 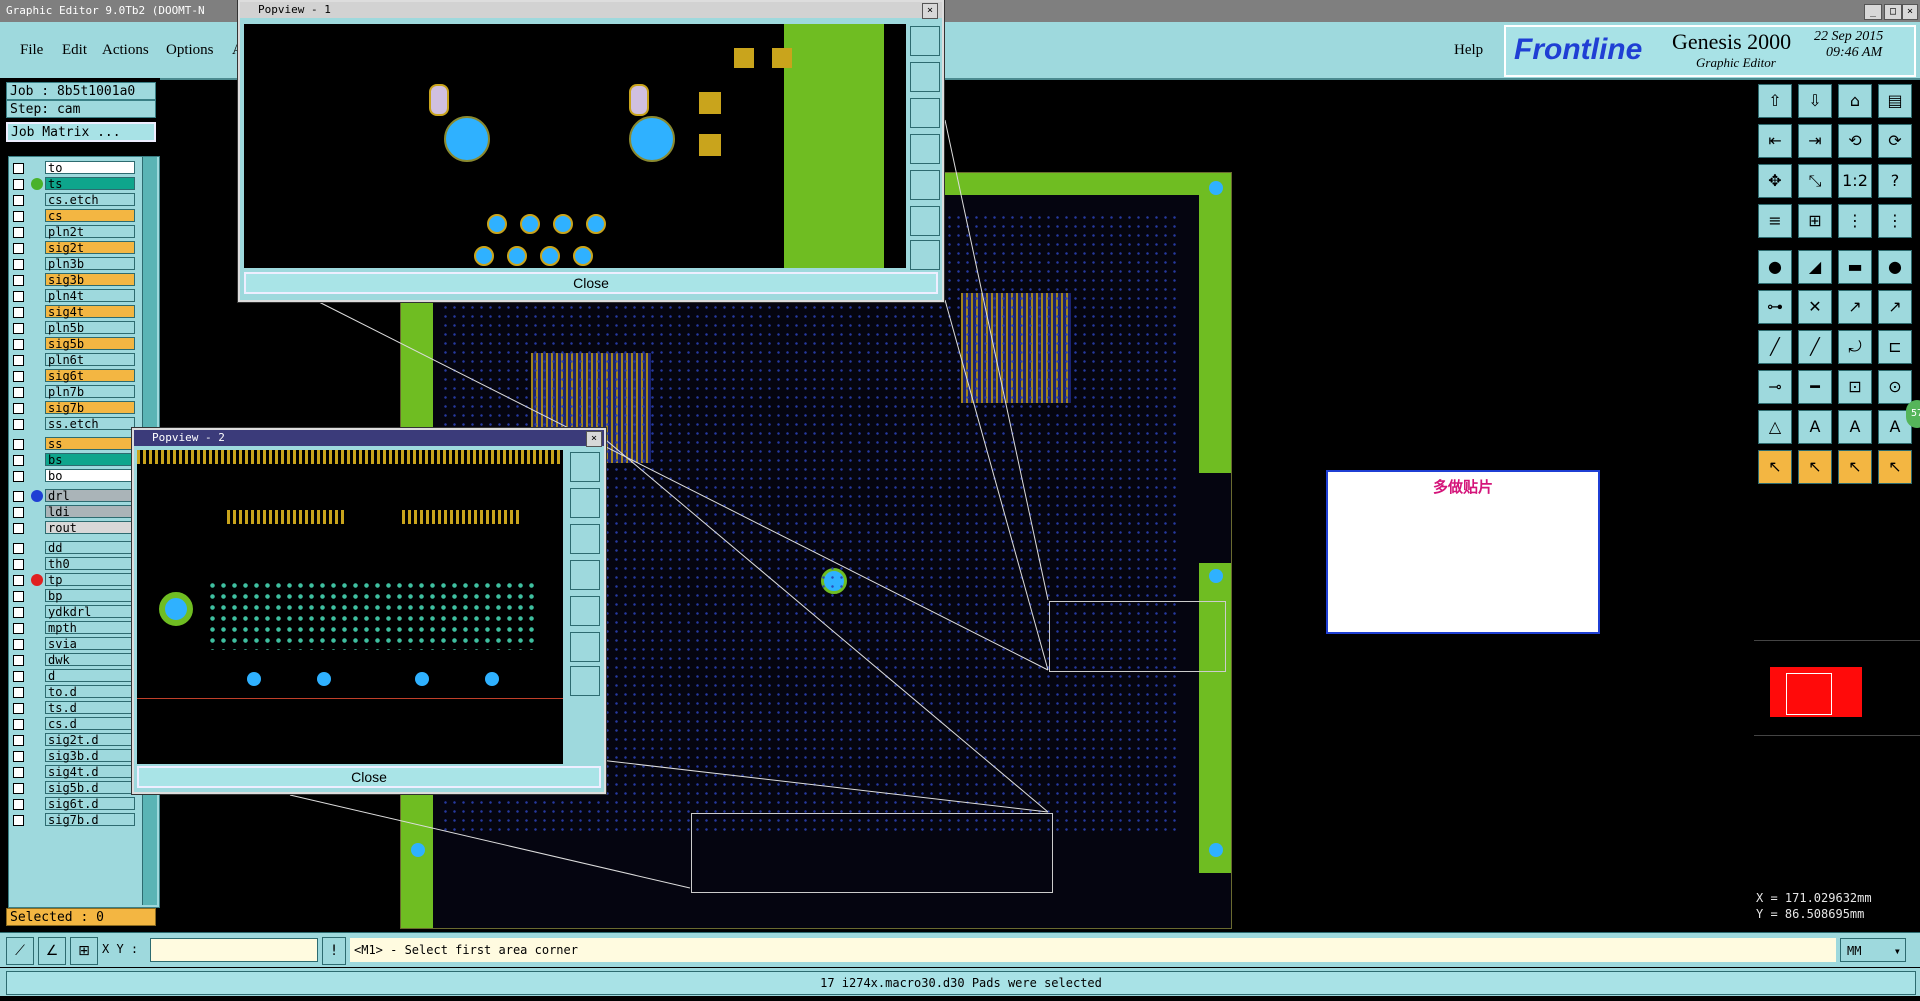 I want to click on pointer-icon: ↖, so click(x=1855, y=467).